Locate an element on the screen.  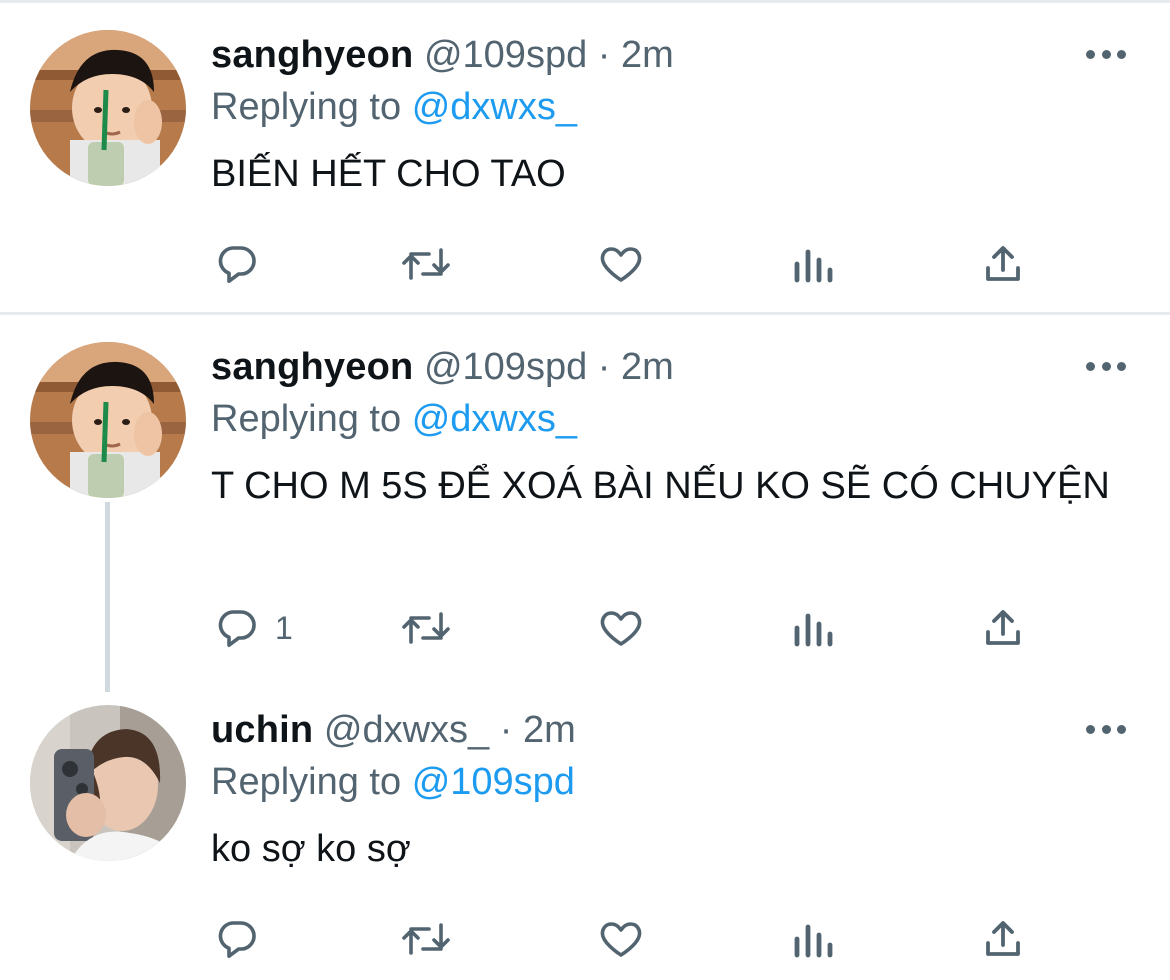
tweet-text: ko sợ ko sợ is located at coordinates (311, 849).